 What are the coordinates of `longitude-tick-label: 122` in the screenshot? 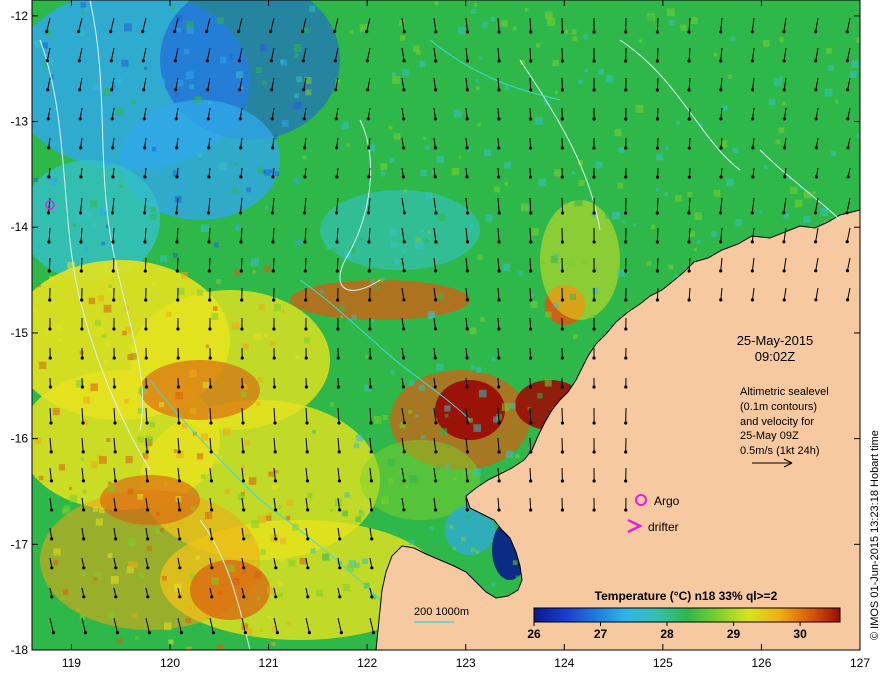 It's located at (367, 663).